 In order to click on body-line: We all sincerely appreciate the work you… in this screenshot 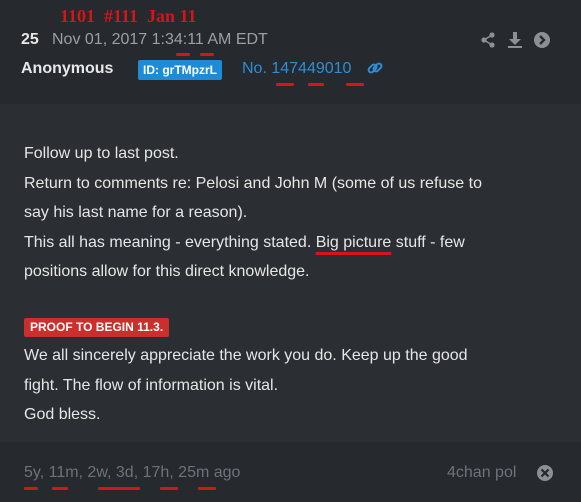, I will do `click(246, 355)`.